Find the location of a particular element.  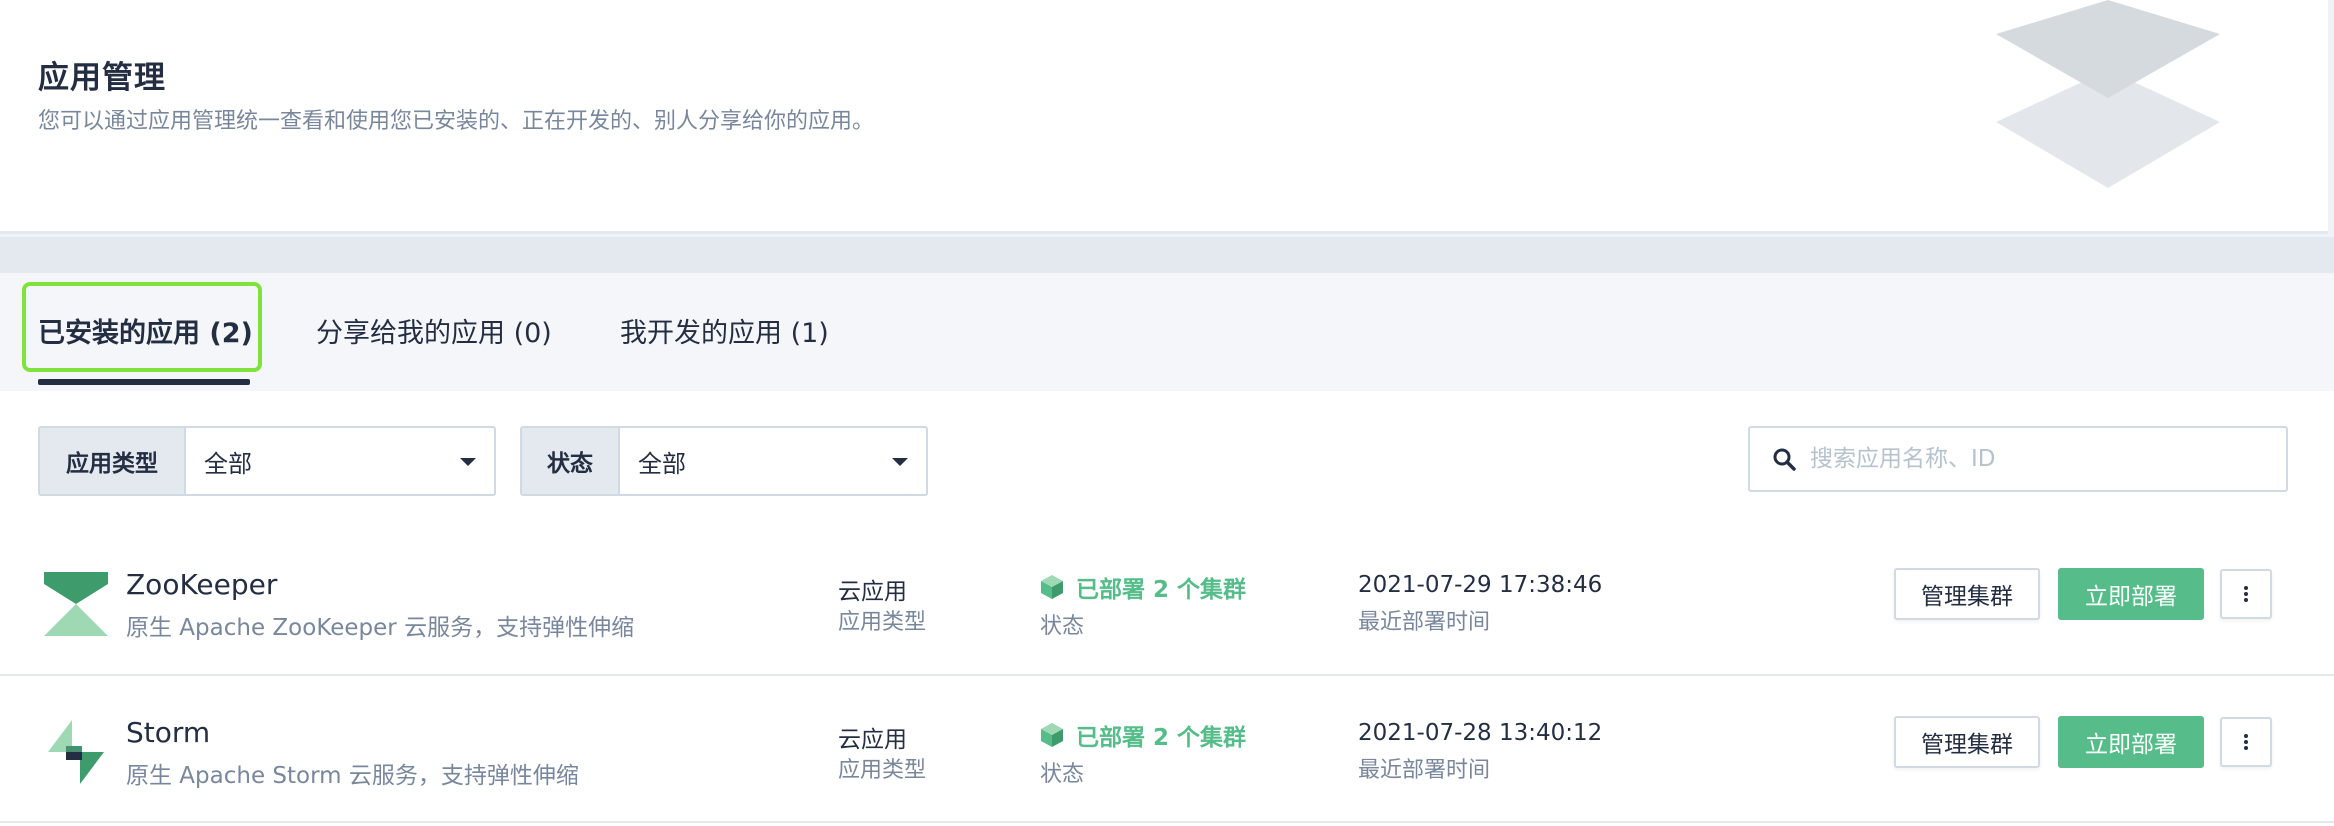

search-icon is located at coordinates (1784, 459).